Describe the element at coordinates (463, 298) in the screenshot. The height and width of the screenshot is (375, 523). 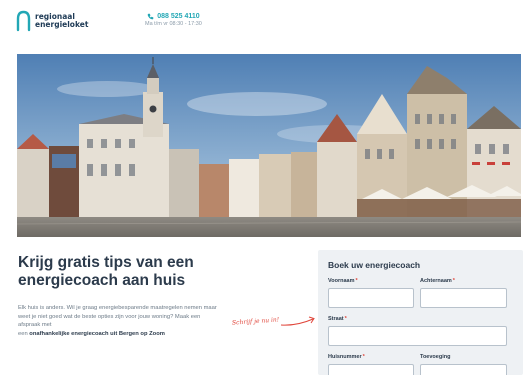
I see `last-name-field` at that location.